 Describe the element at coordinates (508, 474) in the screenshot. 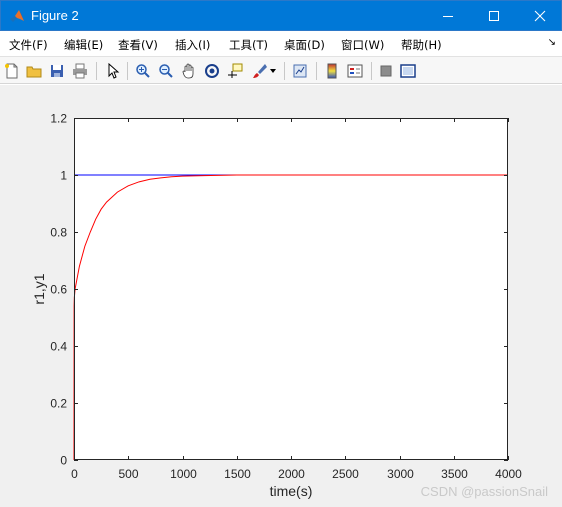

I see `x-tick-label: 4000` at that location.